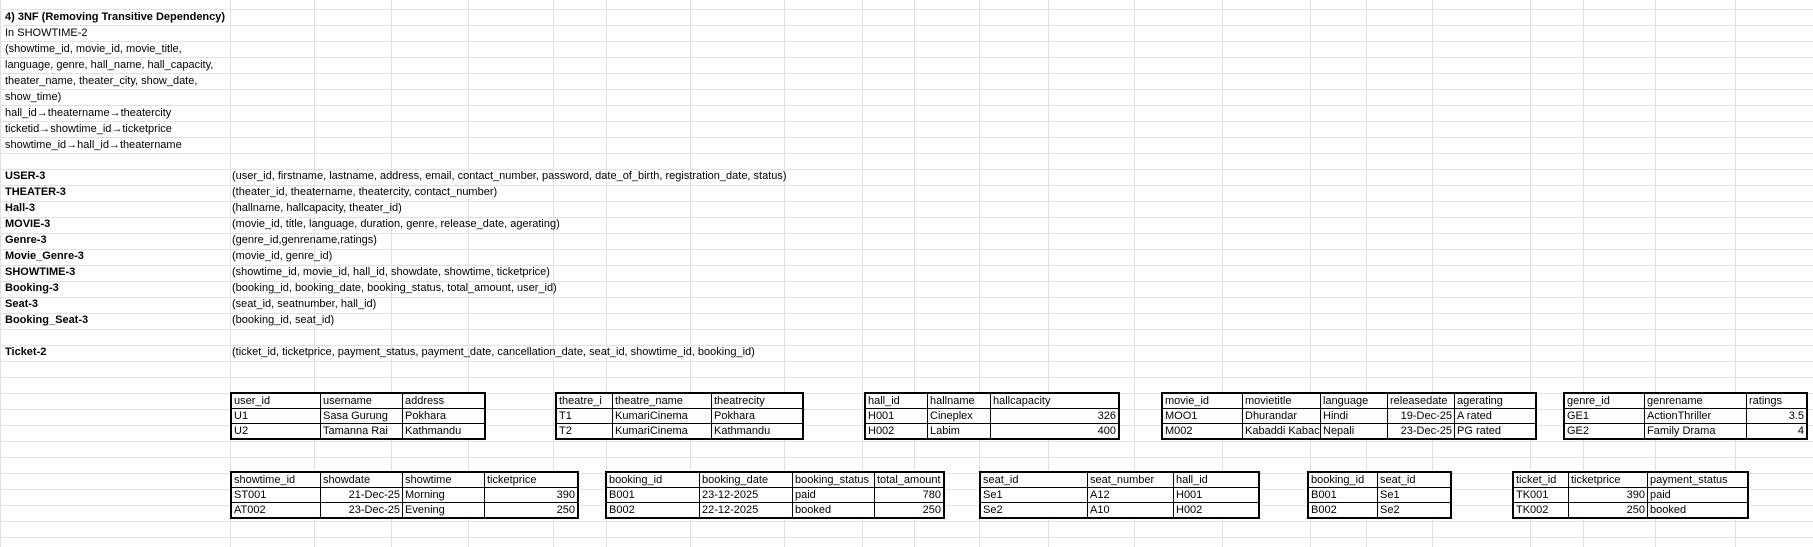 This screenshot has height=547, width=1813. I want to click on table-header-cell: ticketprice, so click(1608, 479).